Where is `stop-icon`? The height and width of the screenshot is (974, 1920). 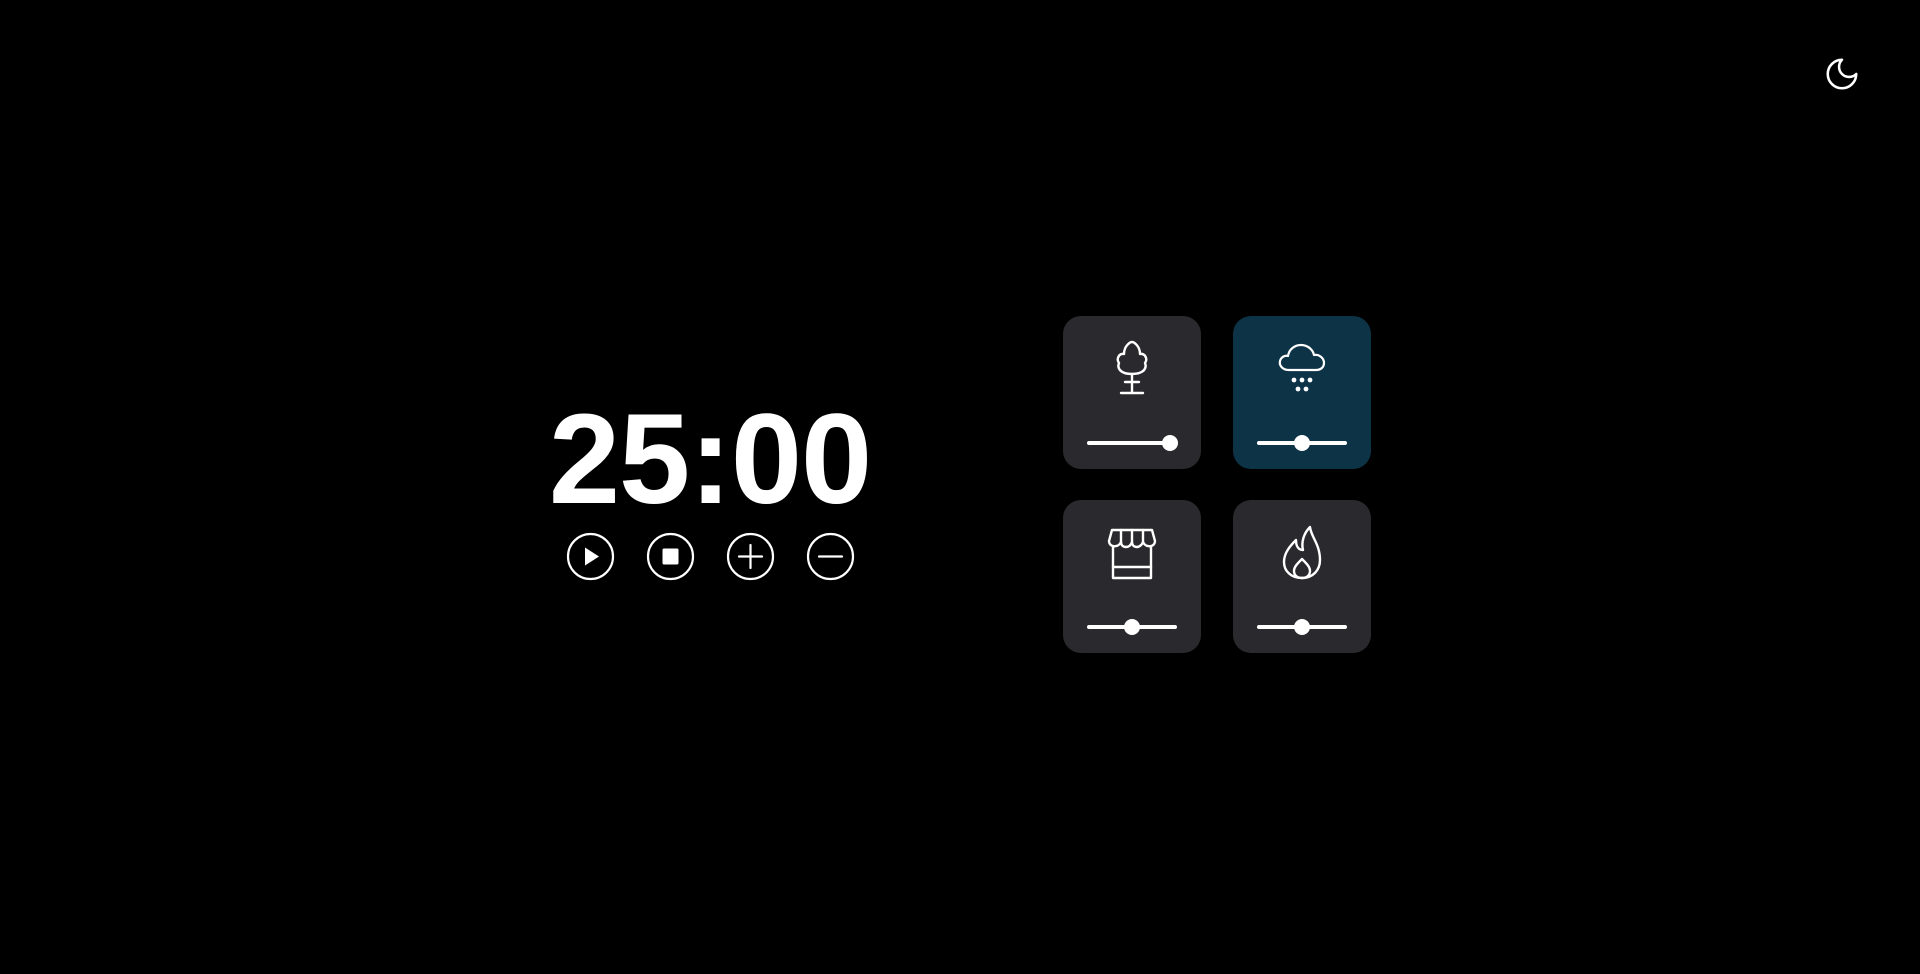
stop-icon is located at coordinates (670, 559).